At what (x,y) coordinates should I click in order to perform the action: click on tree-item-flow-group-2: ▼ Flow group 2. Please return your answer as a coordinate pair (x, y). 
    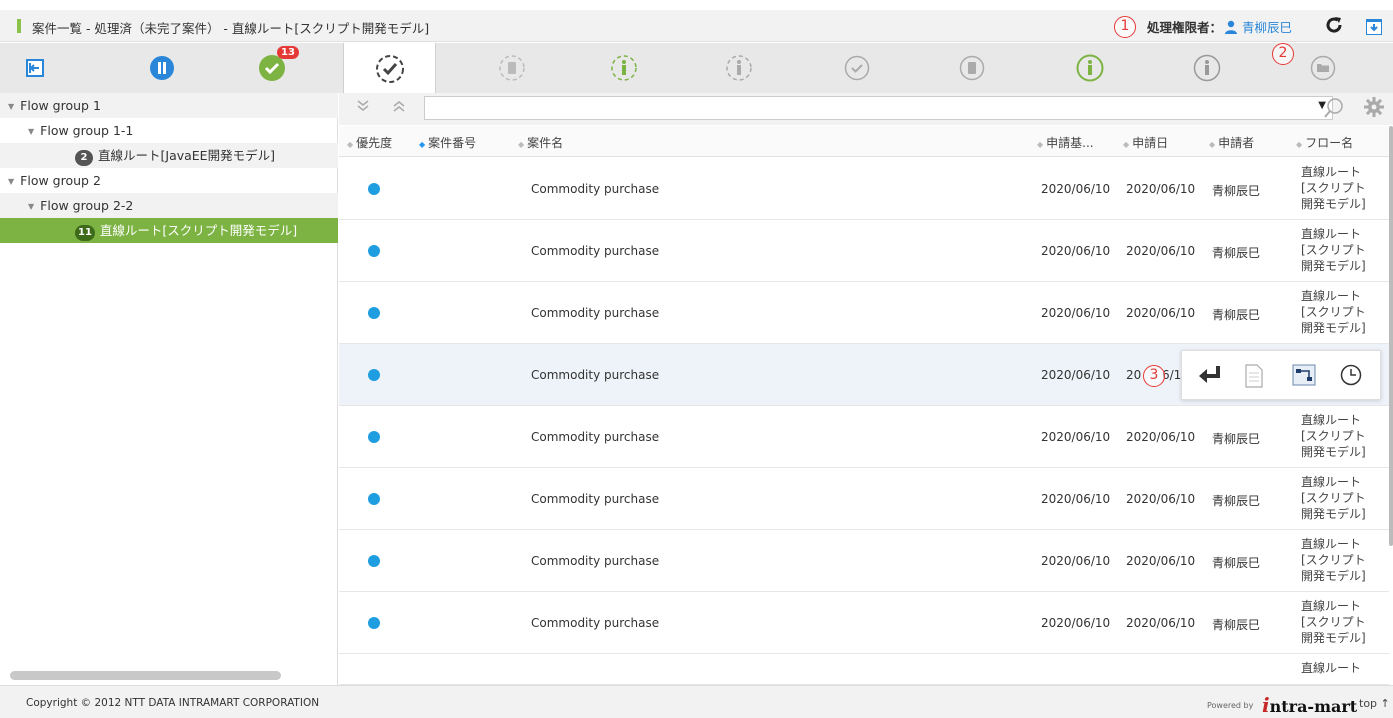
    Looking at the image, I should click on (169, 180).